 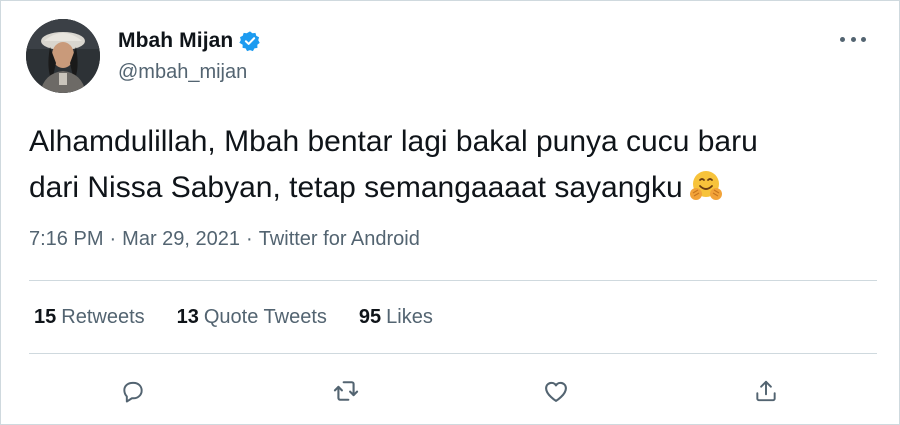 What do you see at coordinates (187, 317) in the screenshot?
I see `quote-tweets-count: 13` at bounding box center [187, 317].